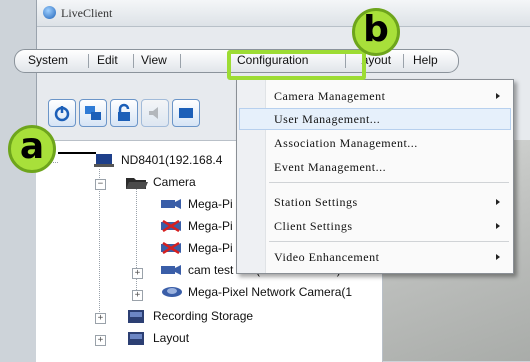  Describe the element at coordinates (137, 316) in the screenshot. I see `storage-icon` at that location.